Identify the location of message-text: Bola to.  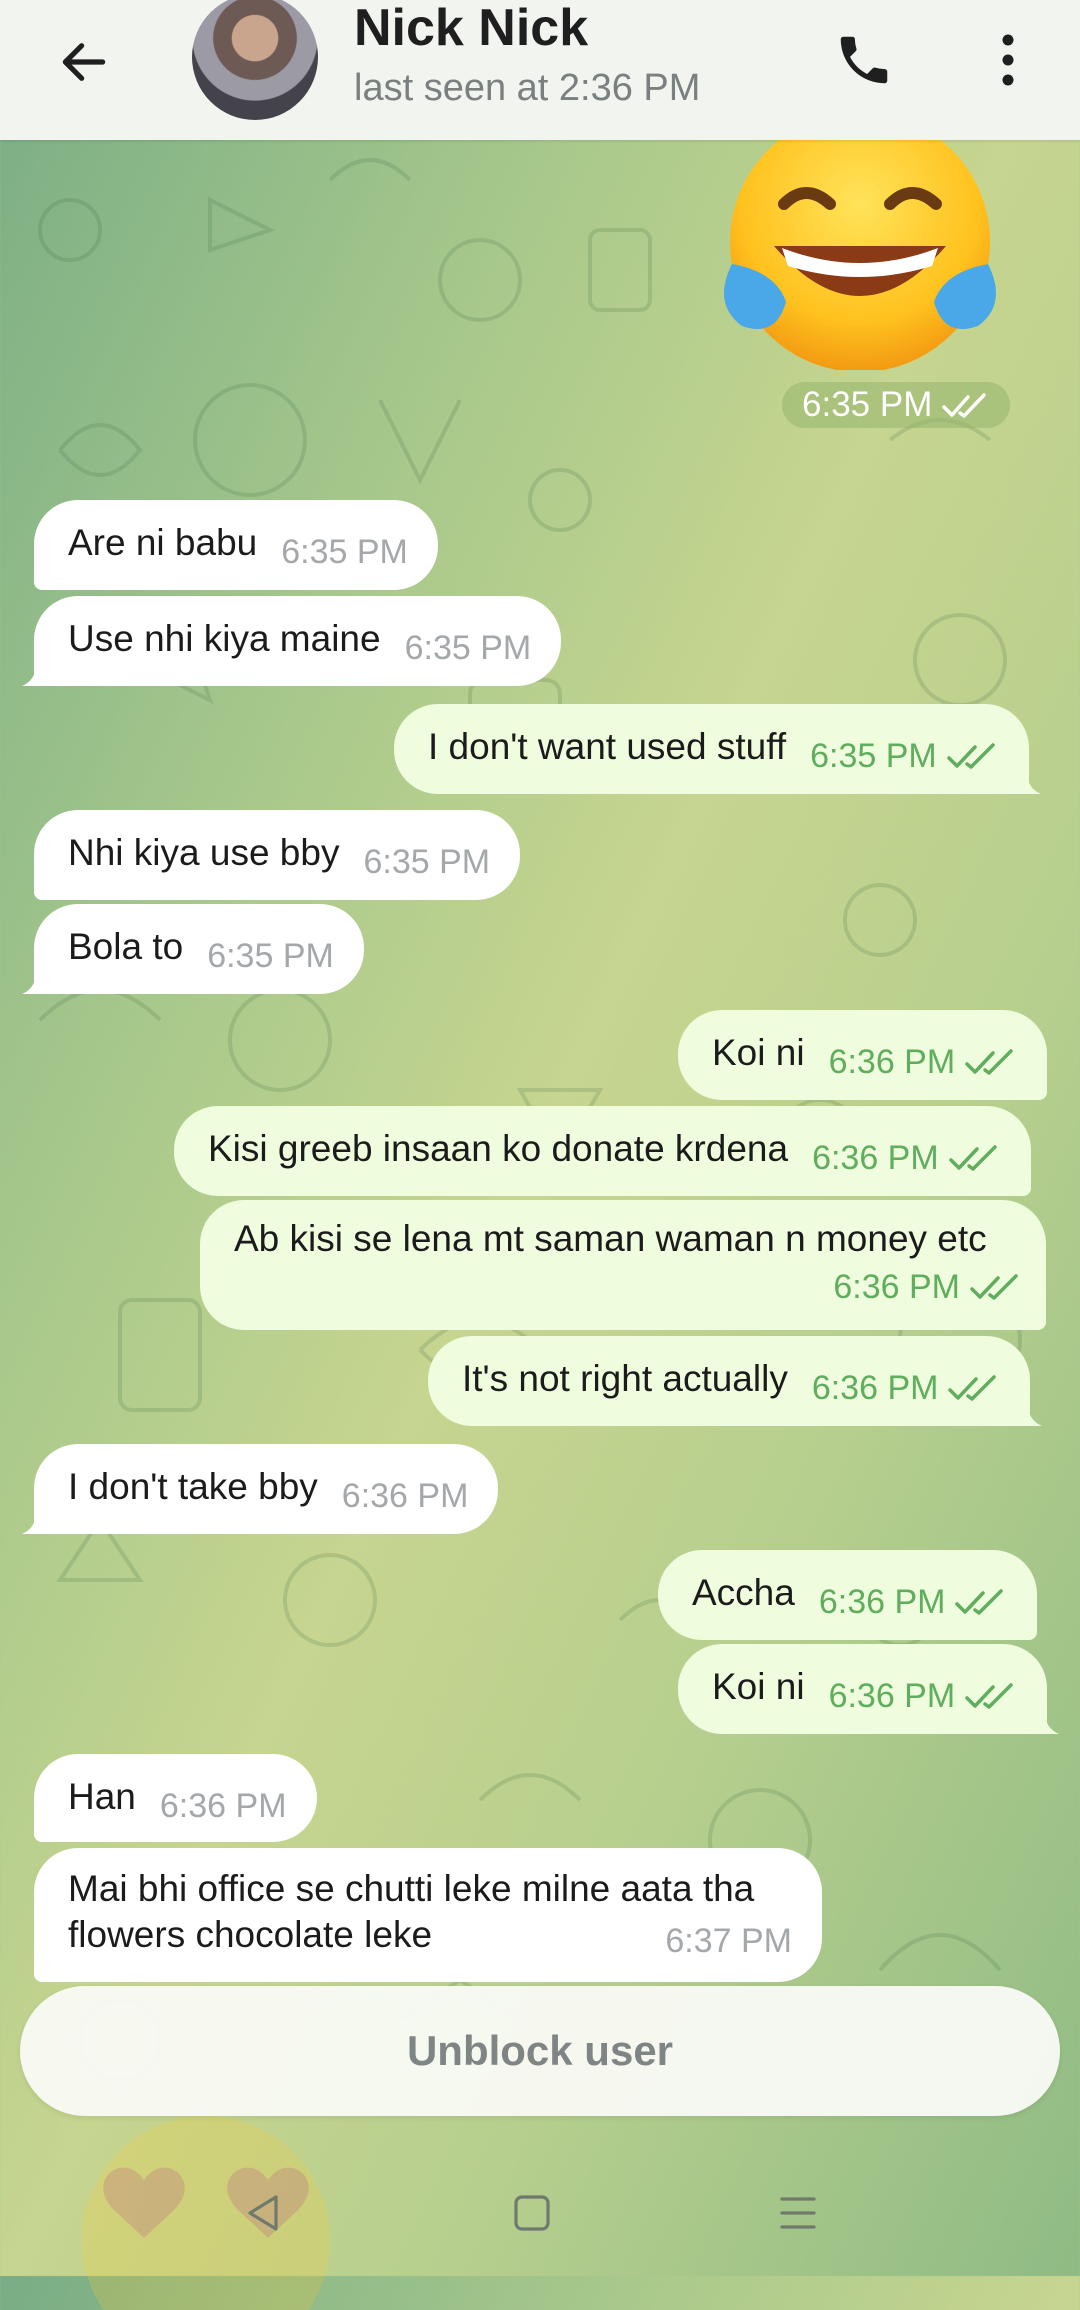
(126, 946).